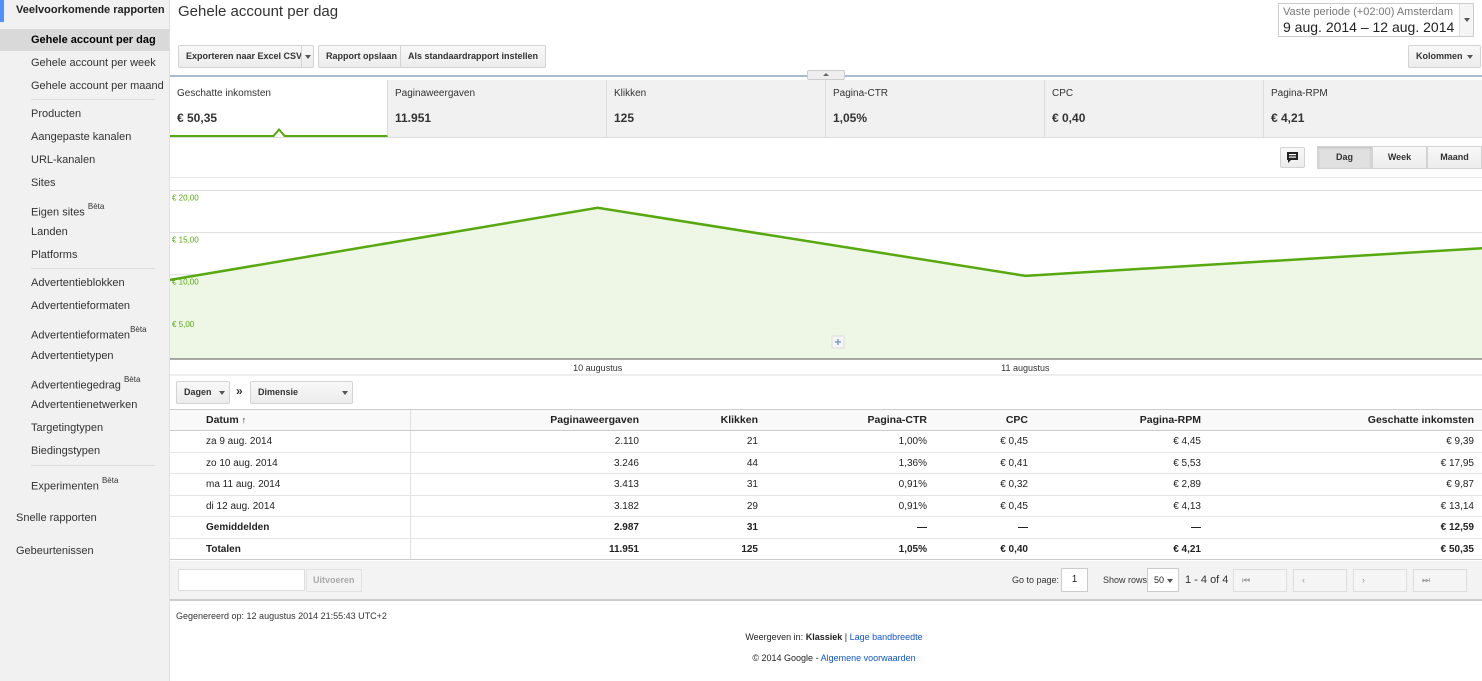  I want to click on sidebar-item-targetingtypen: Targetingtypen, so click(84, 428).